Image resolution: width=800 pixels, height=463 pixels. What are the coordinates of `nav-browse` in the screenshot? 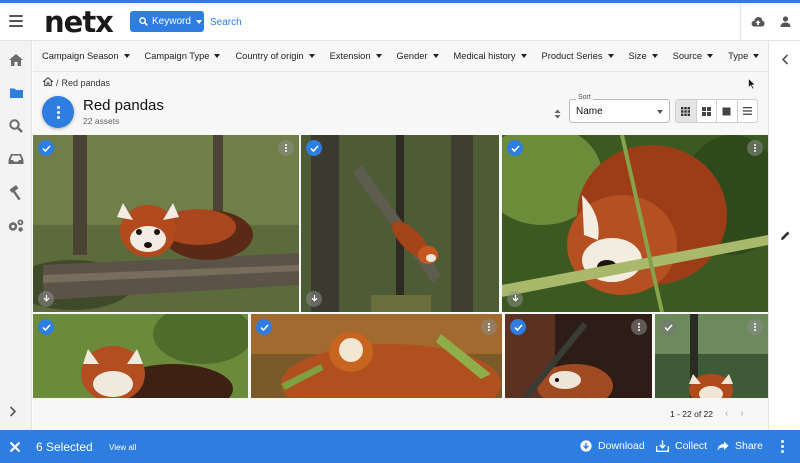 It's located at (16, 93).